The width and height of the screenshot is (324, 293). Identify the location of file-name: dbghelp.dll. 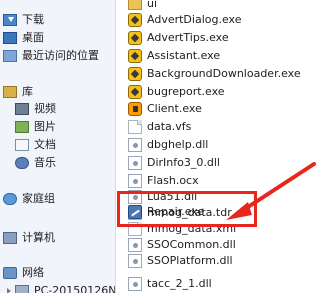
(178, 144).